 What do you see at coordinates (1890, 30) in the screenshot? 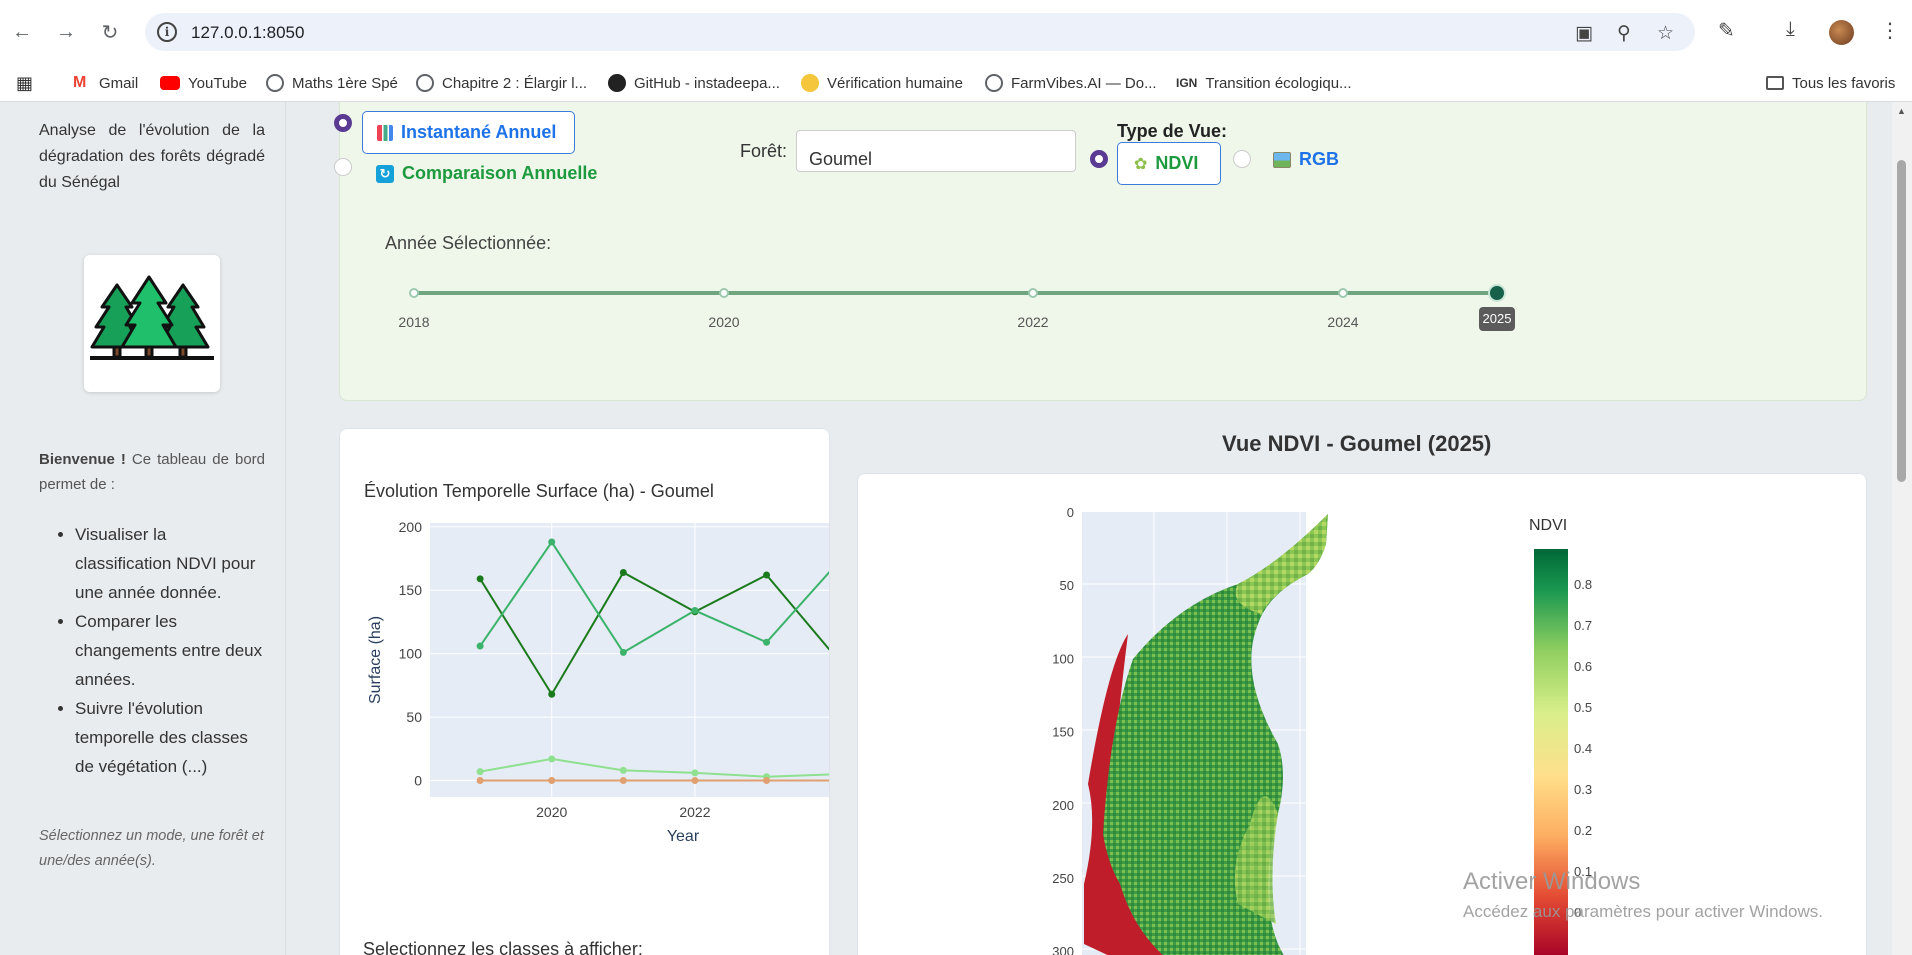
I see `menu-icon: ⋮` at bounding box center [1890, 30].